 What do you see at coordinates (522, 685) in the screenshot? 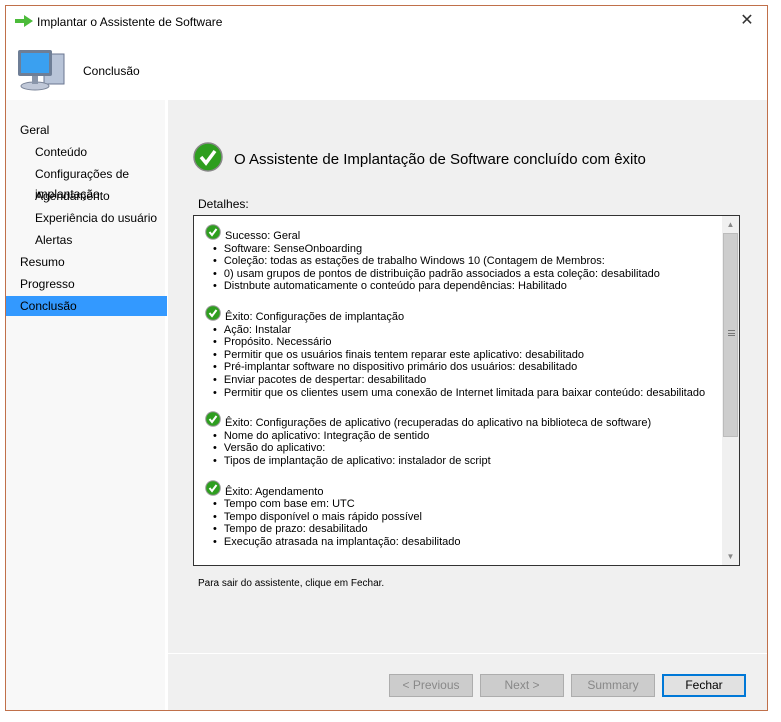
I see `next-button: Next >` at bounding box center [522, 685].